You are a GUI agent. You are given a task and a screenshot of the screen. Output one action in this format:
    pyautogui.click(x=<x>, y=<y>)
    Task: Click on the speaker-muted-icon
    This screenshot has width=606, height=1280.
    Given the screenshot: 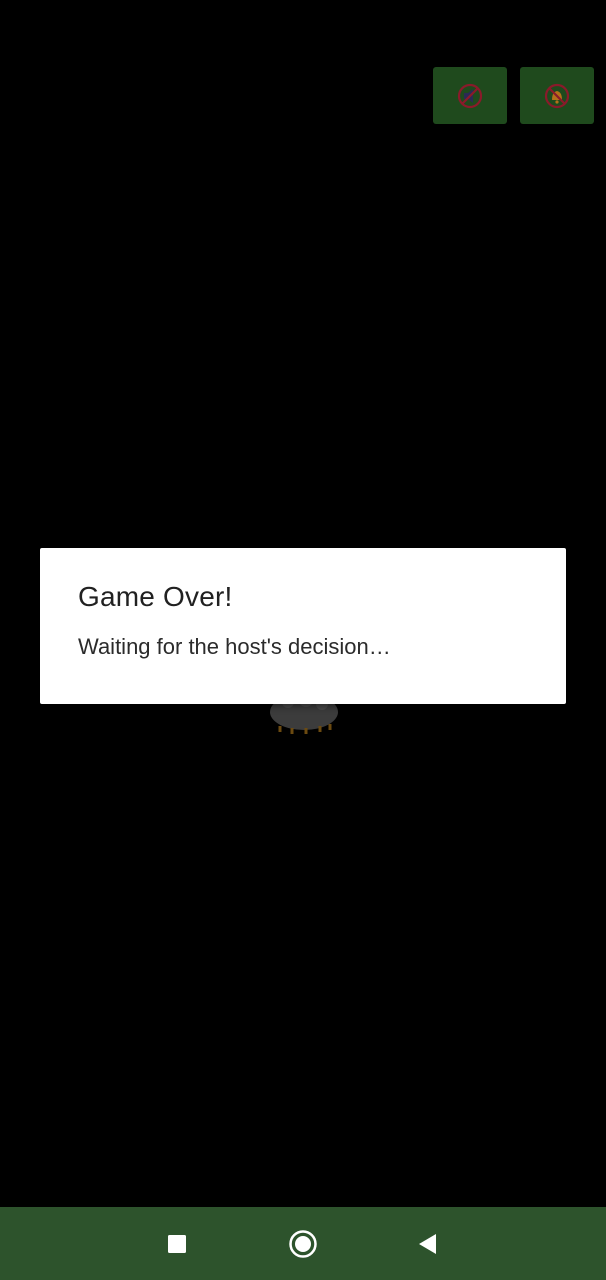 What is the action you would take?
    pyautogui.click(x=470, y=95)
    